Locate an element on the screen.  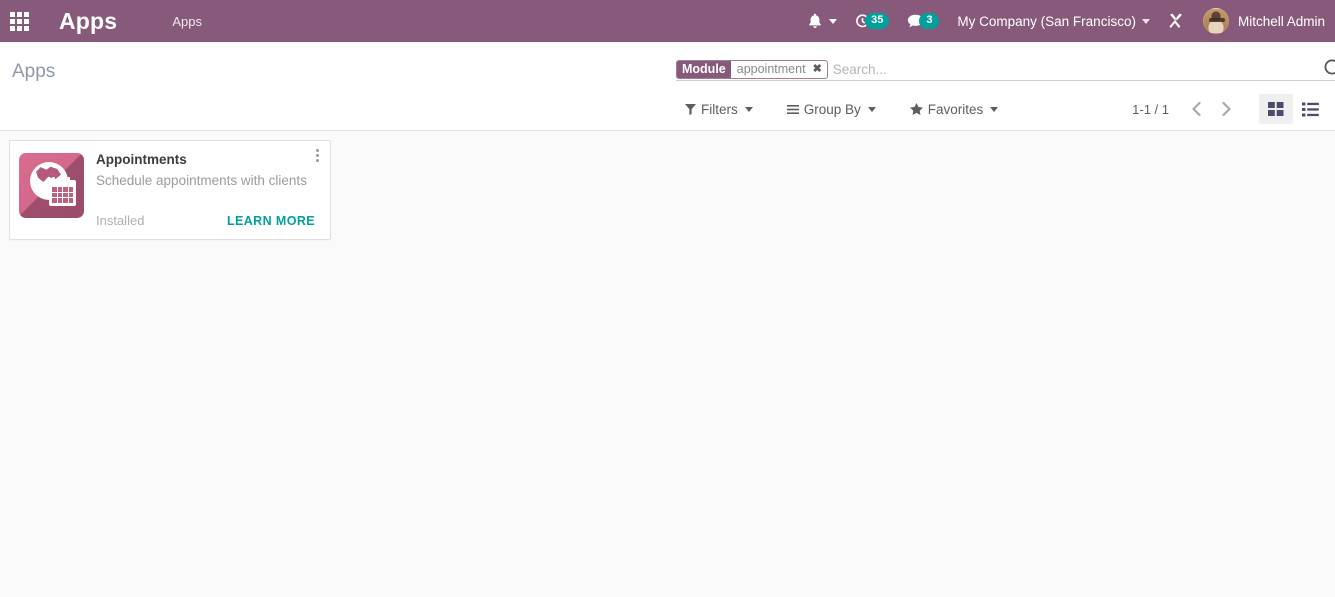
filters-dropdown: Filters is located at coordinates (719, 109).